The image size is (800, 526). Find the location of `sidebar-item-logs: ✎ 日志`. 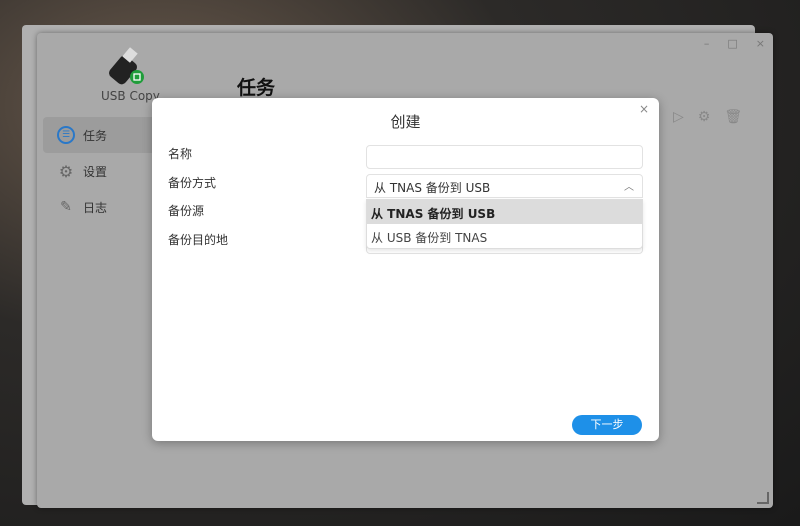

sidebar-item-logs: ✎ 日志 is located at coordinates (103, 207).